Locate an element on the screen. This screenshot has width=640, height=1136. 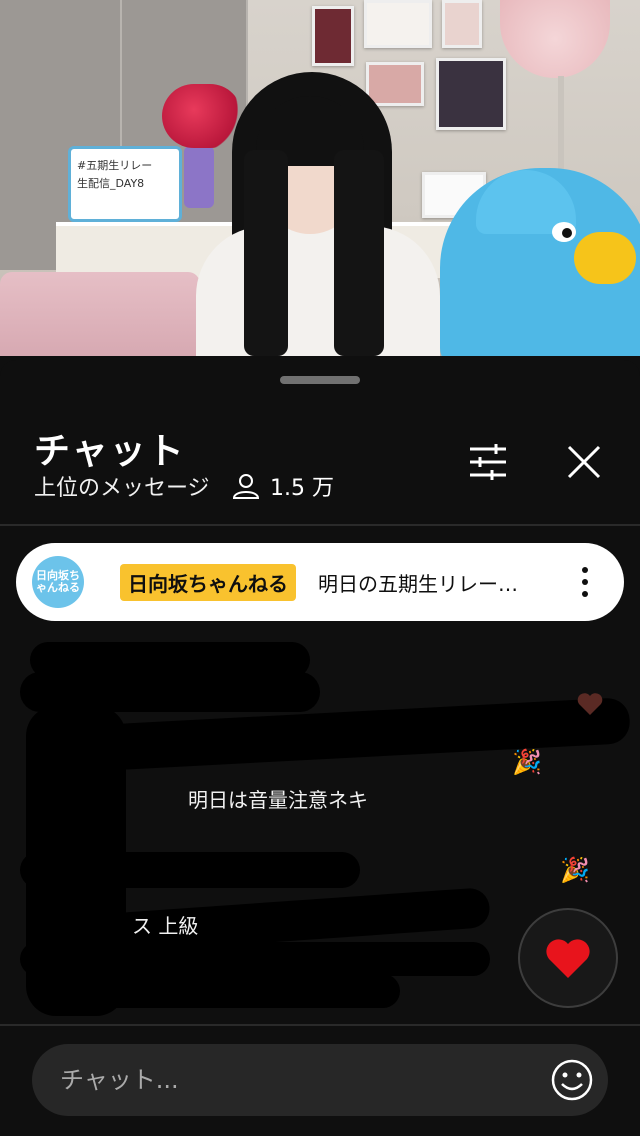
person-icon is located at coordinates (246, 486).